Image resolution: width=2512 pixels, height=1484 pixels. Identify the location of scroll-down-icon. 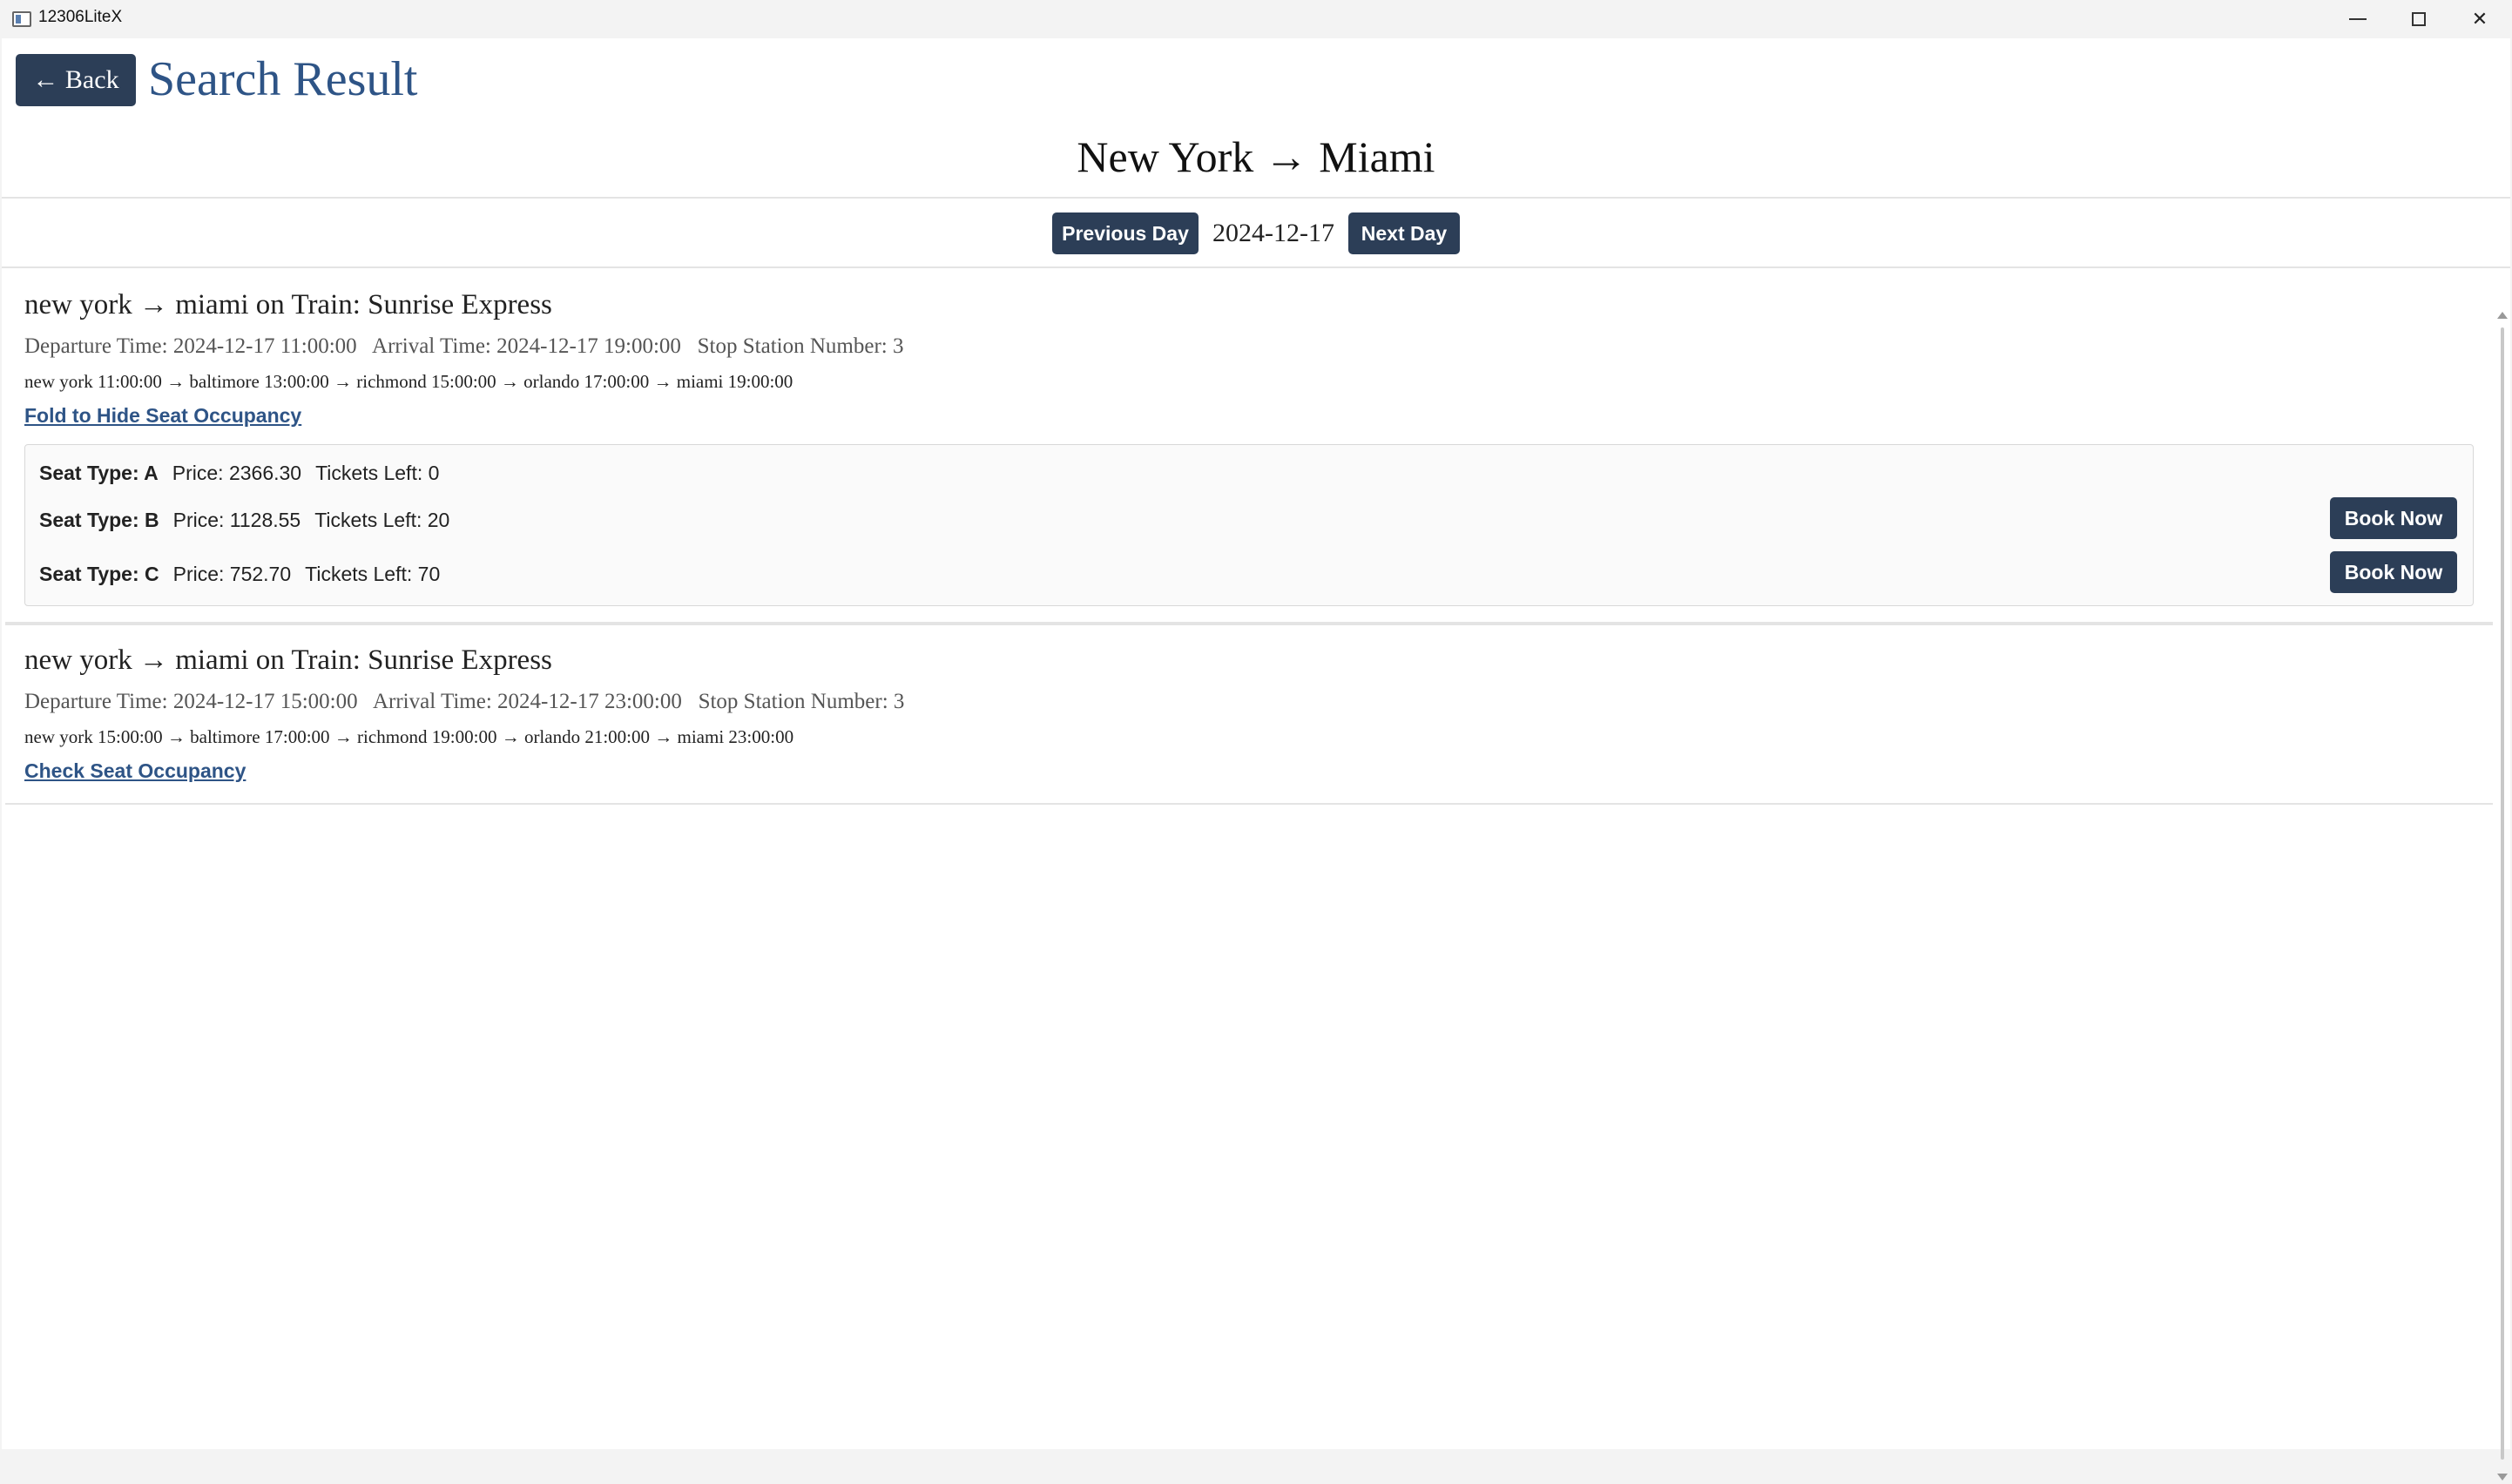
(2502, 1477).